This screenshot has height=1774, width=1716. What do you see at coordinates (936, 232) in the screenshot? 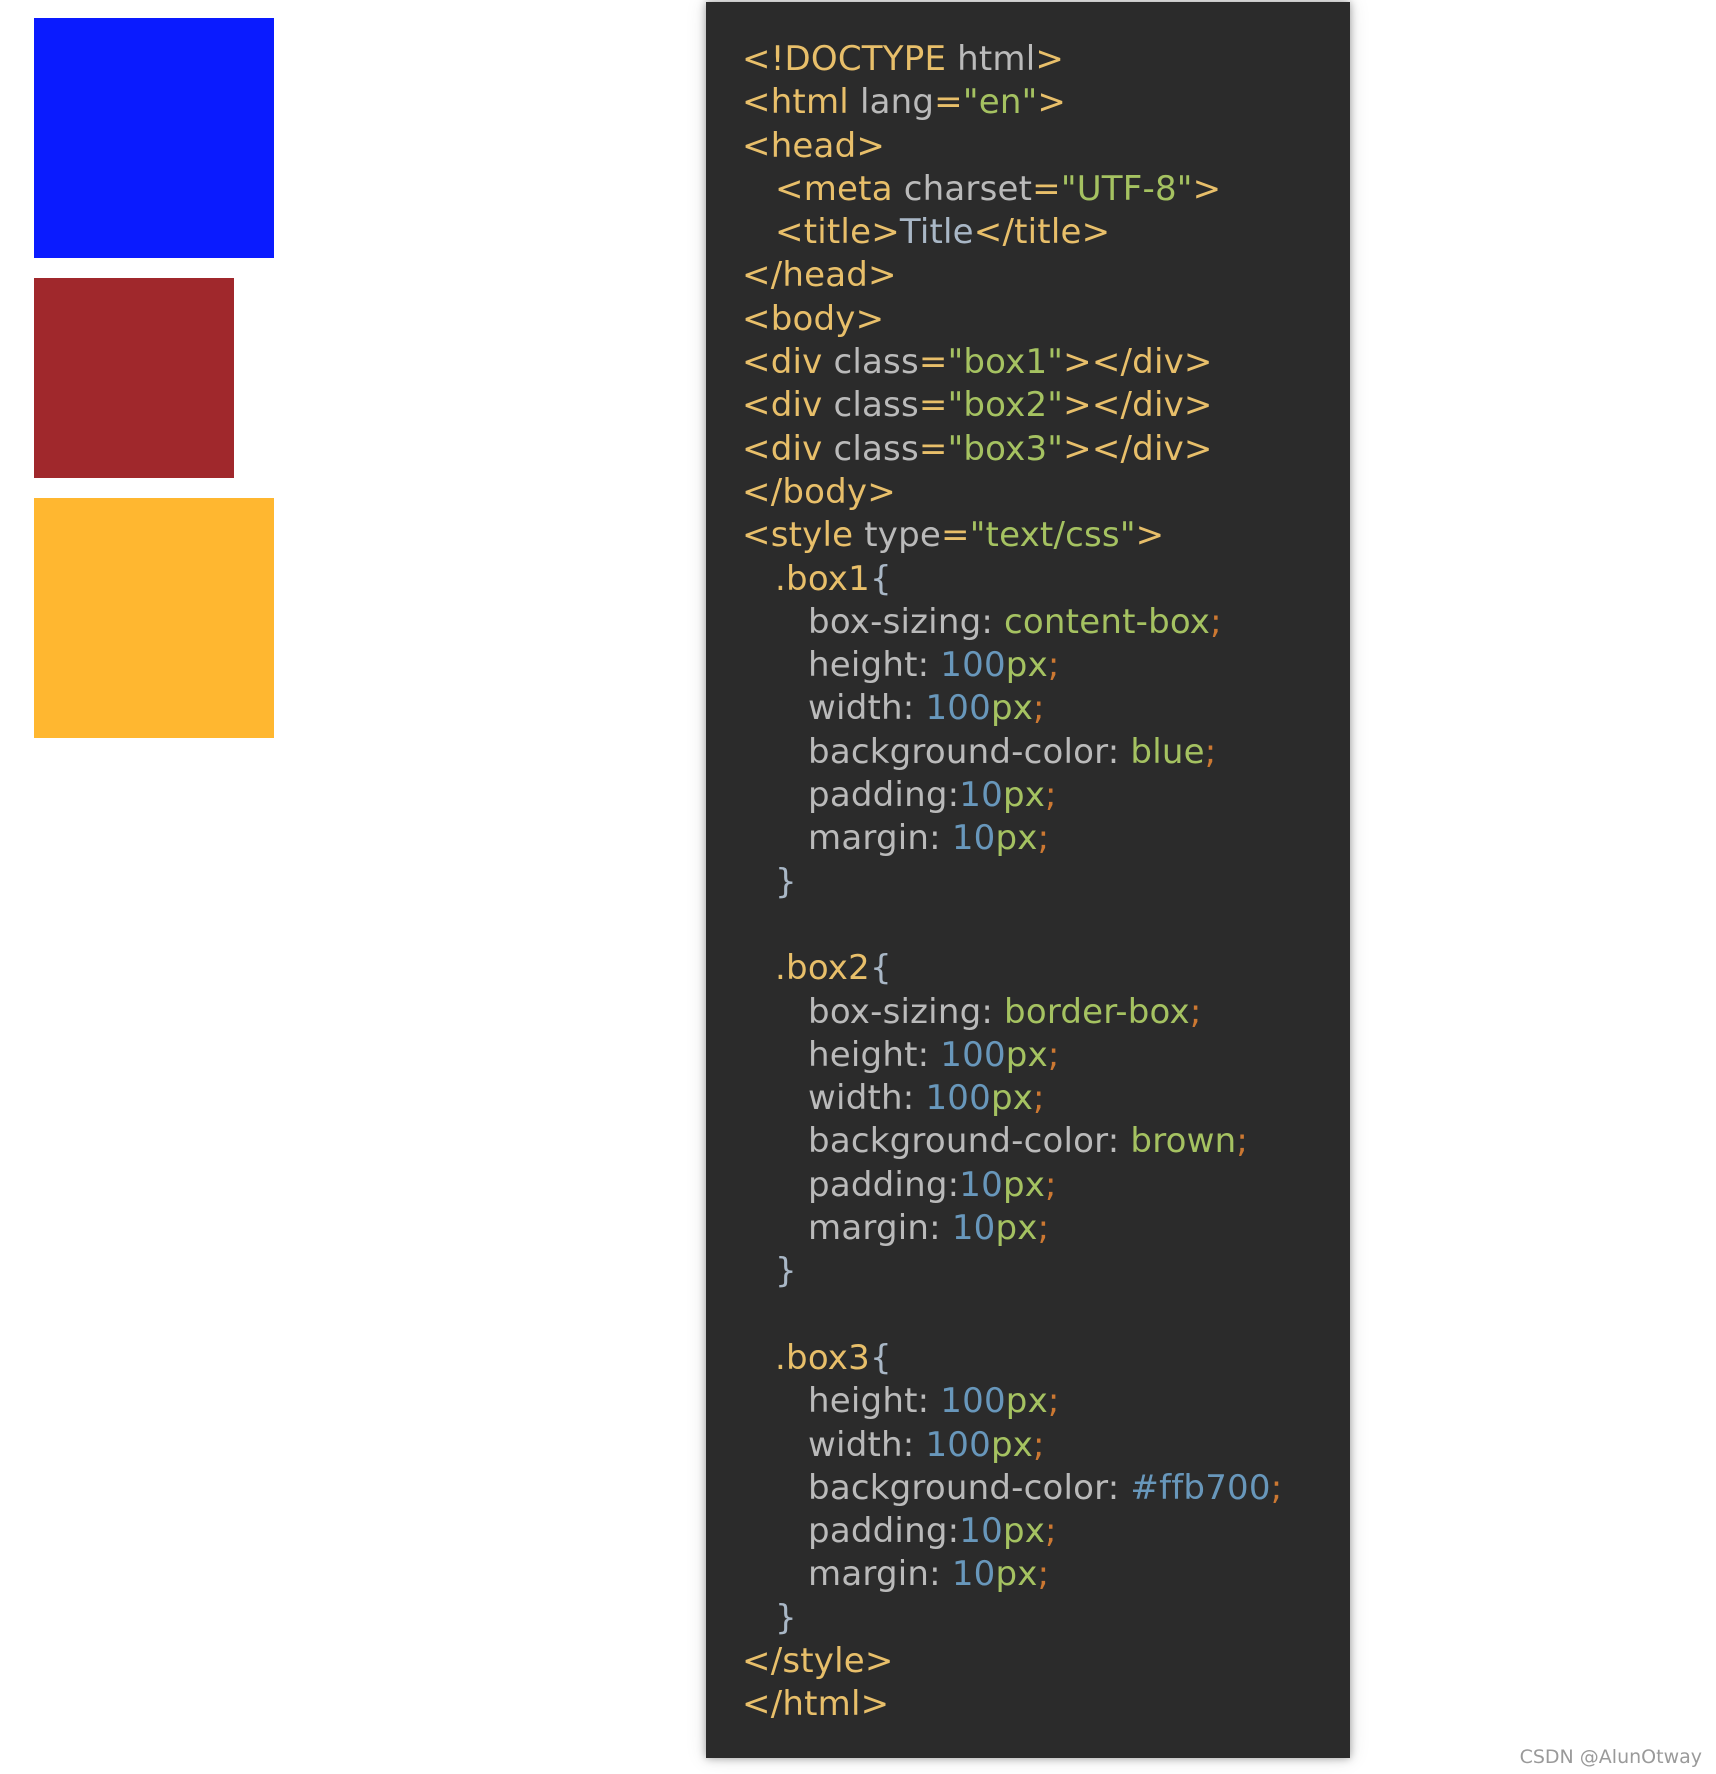
I see `code-token: Title` at bounding box center [936, 232].